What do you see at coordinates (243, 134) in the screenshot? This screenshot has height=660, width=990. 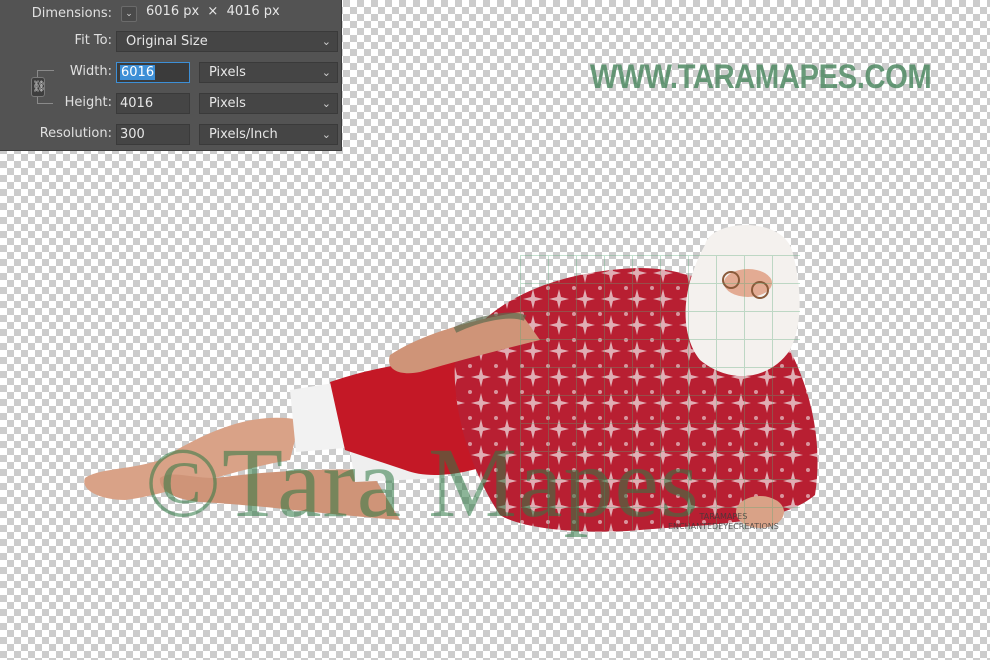 I see `resolution-unit-value: Pixels/Inch` at bounding box center [243, 134].